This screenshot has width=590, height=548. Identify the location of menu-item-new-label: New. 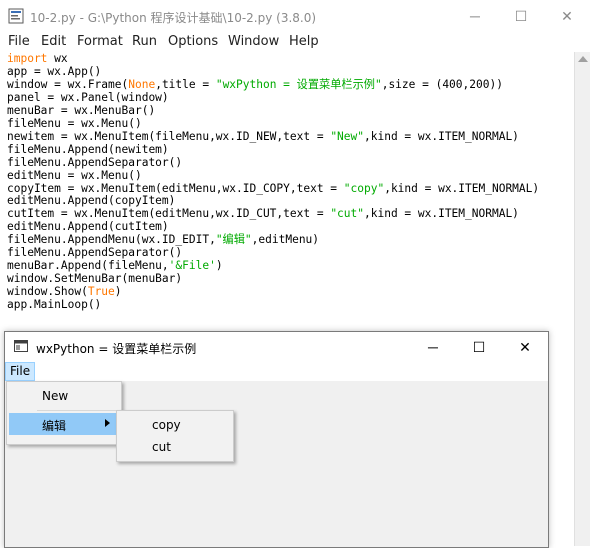
(55, 396).